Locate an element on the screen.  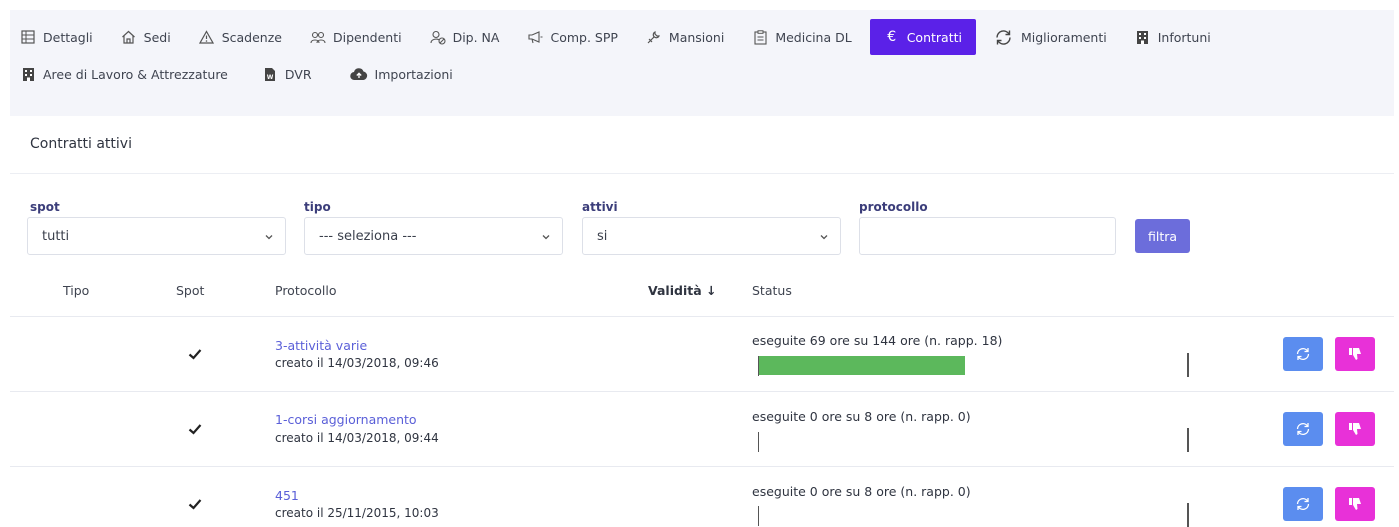
nav-item-dipendenti: Dipendenti is located at coordinates (356, 37).